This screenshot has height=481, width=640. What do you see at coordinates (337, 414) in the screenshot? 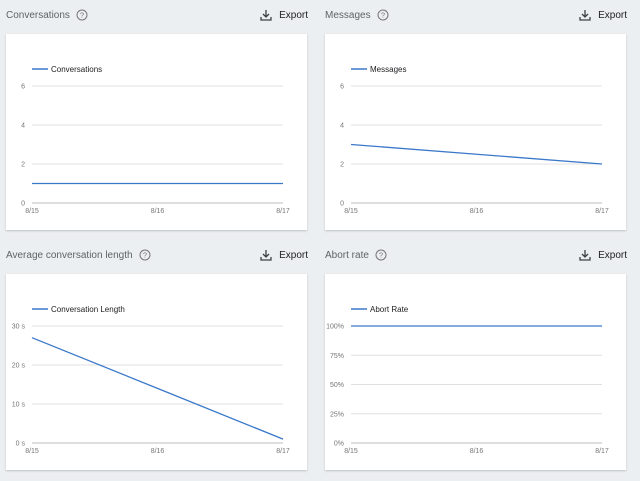
I see `y-tick-label: 25%` at bounding box center [337, 414].